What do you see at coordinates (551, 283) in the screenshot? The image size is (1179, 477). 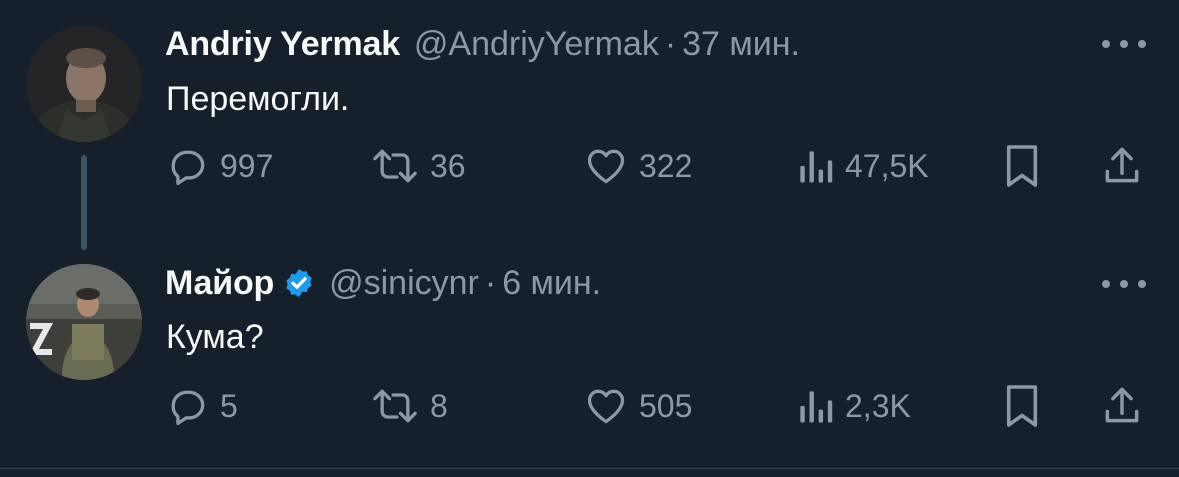 I see `timestamp: 6 мин.` at bounding box center [551, 283].